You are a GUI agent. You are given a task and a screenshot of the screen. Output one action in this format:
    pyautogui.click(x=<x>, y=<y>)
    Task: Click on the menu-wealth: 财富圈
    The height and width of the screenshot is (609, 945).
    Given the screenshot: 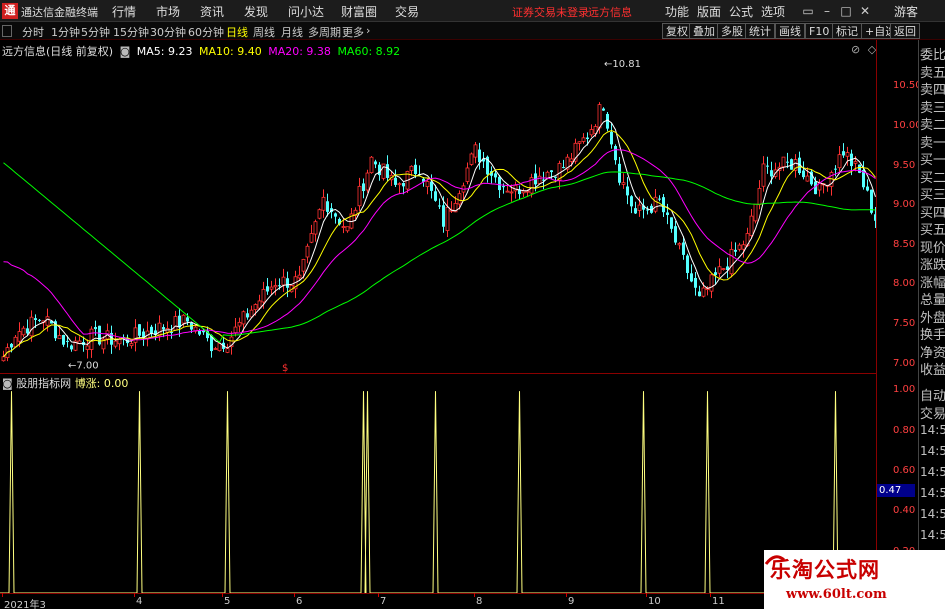 What is the action you would take?
    pyautogui.click(x=359, y=11)
    